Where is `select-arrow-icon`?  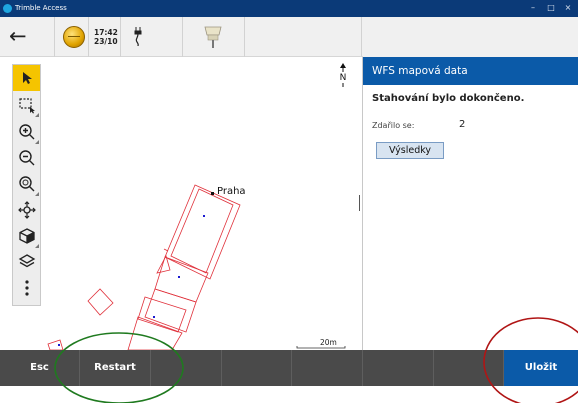
select-arrow-icon is located at coordinates (27, 78).